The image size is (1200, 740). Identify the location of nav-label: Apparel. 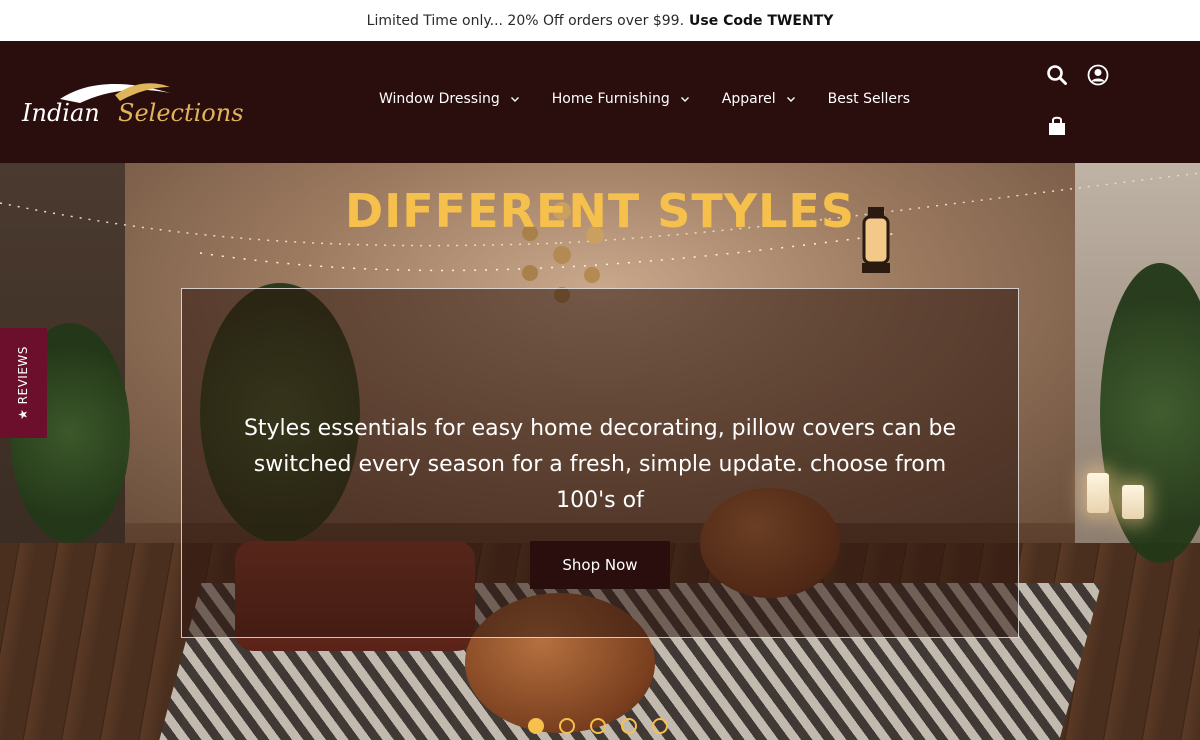
(748, 99).